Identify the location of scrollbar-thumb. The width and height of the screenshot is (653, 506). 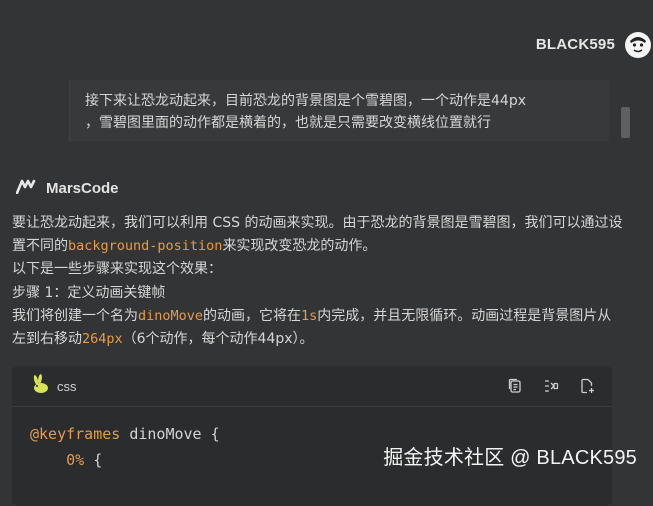
(625, 122).